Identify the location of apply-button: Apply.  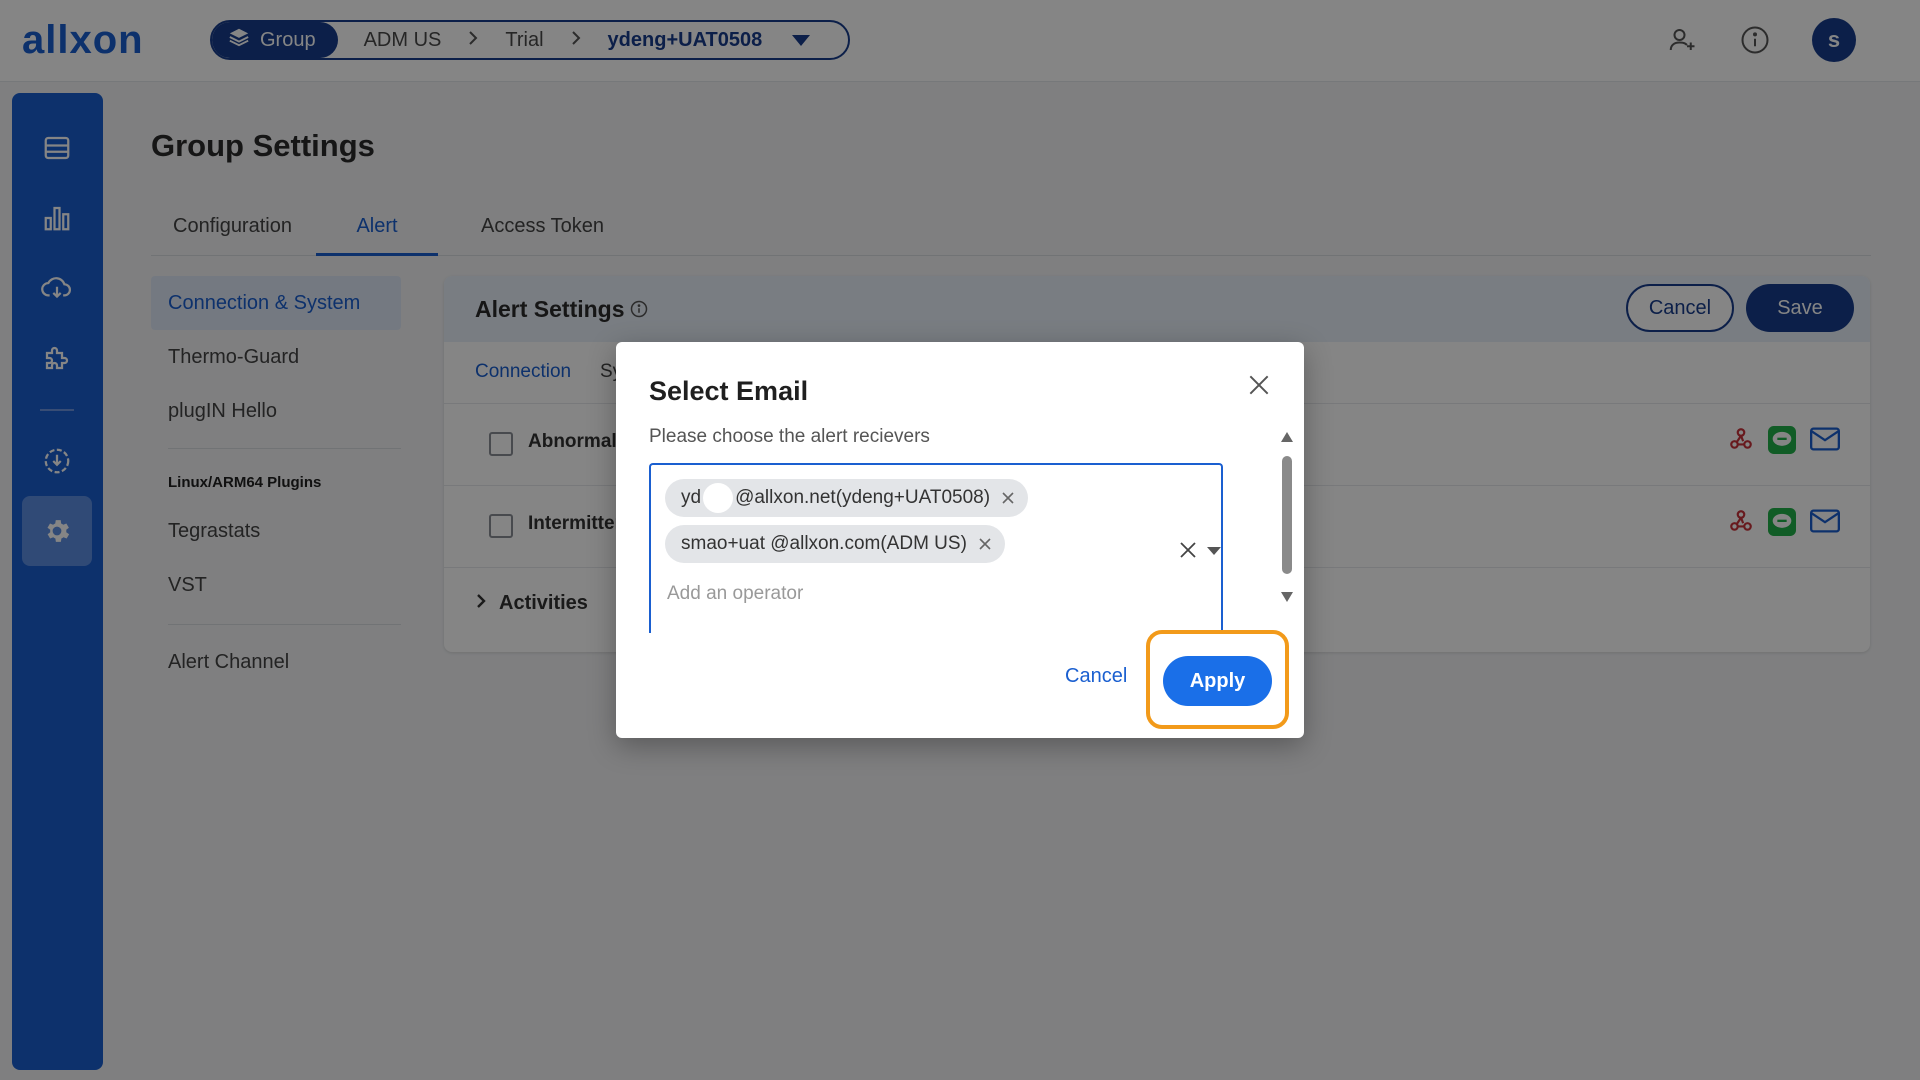
(1217, 681).